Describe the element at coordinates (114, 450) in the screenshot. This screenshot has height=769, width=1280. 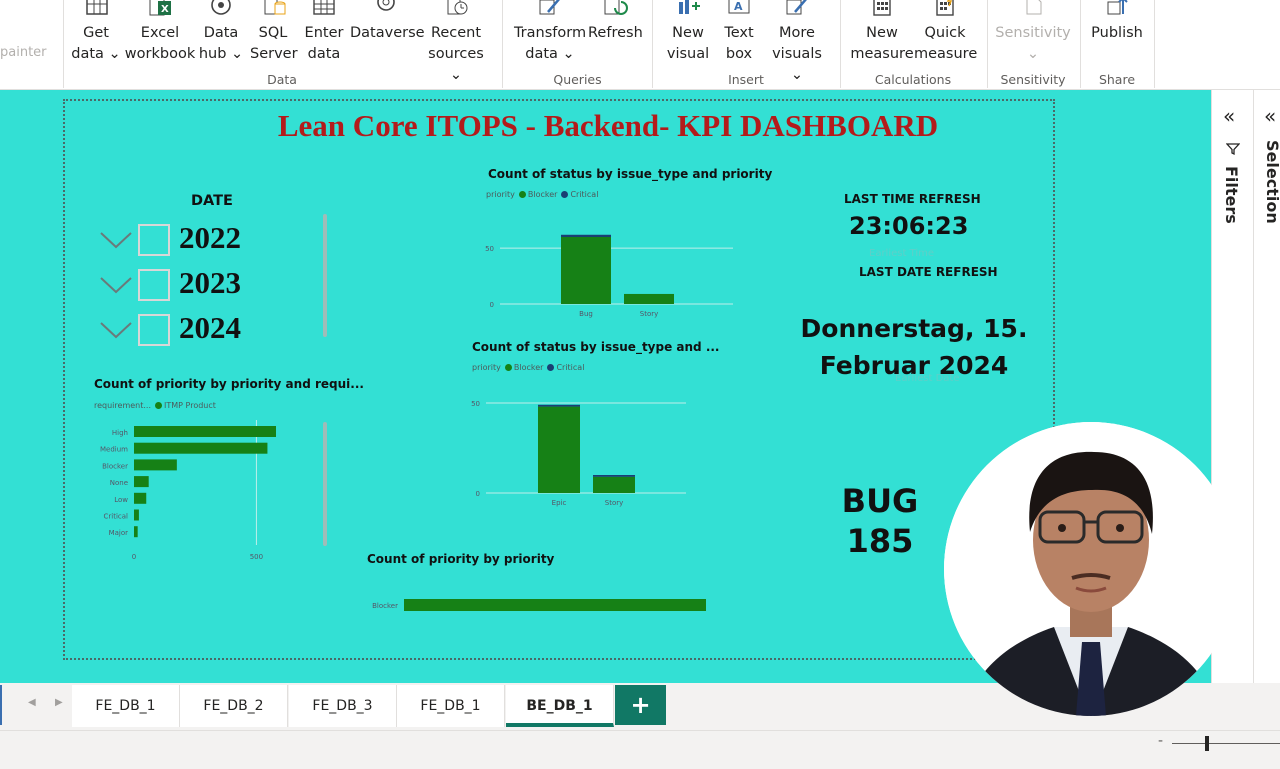
I see `y-tick-label: Medium` at that location.